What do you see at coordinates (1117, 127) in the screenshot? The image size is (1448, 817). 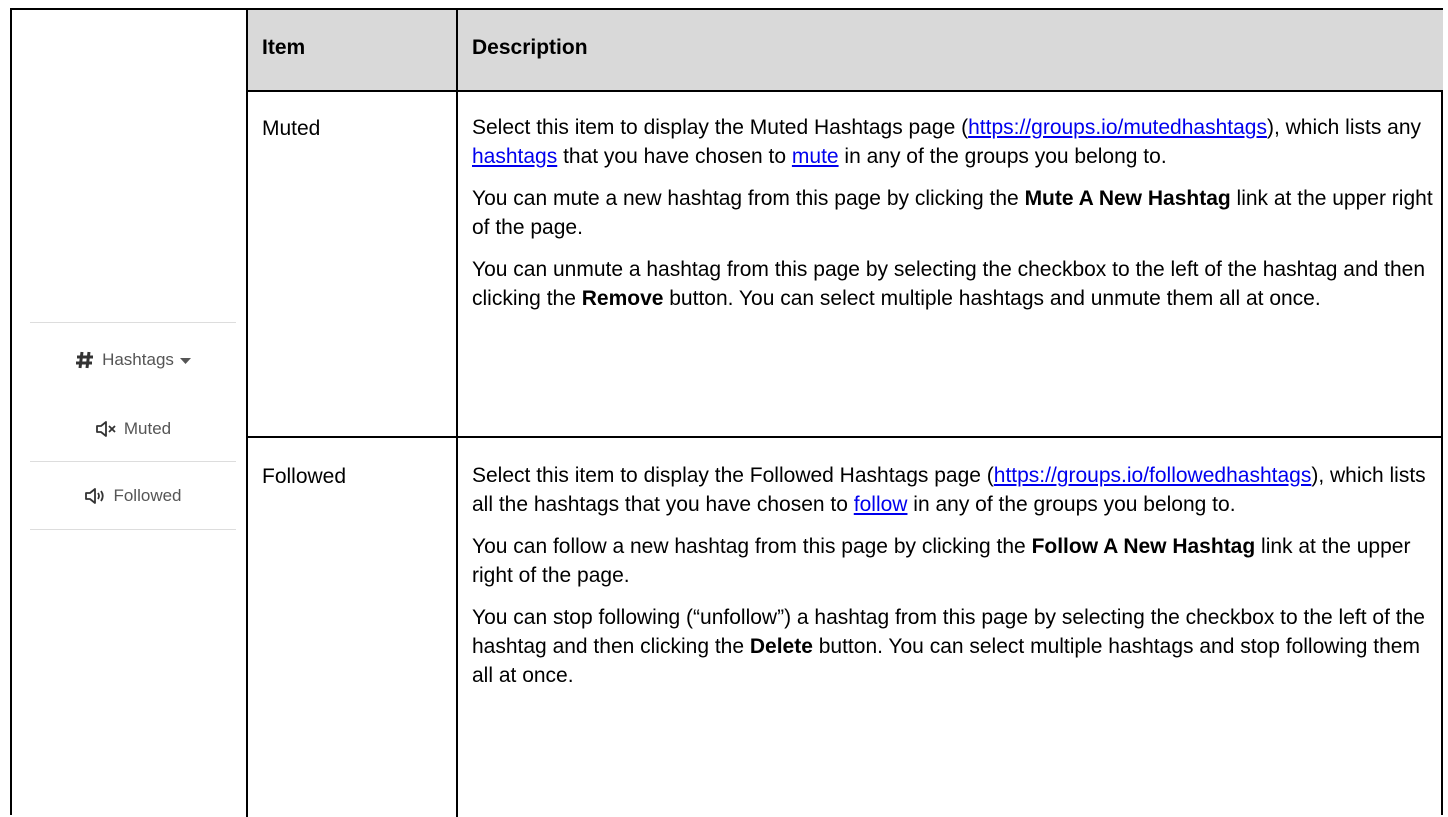 I see `link: https://groups.io/mutedhashtags` at bounding box center [1117, 127].